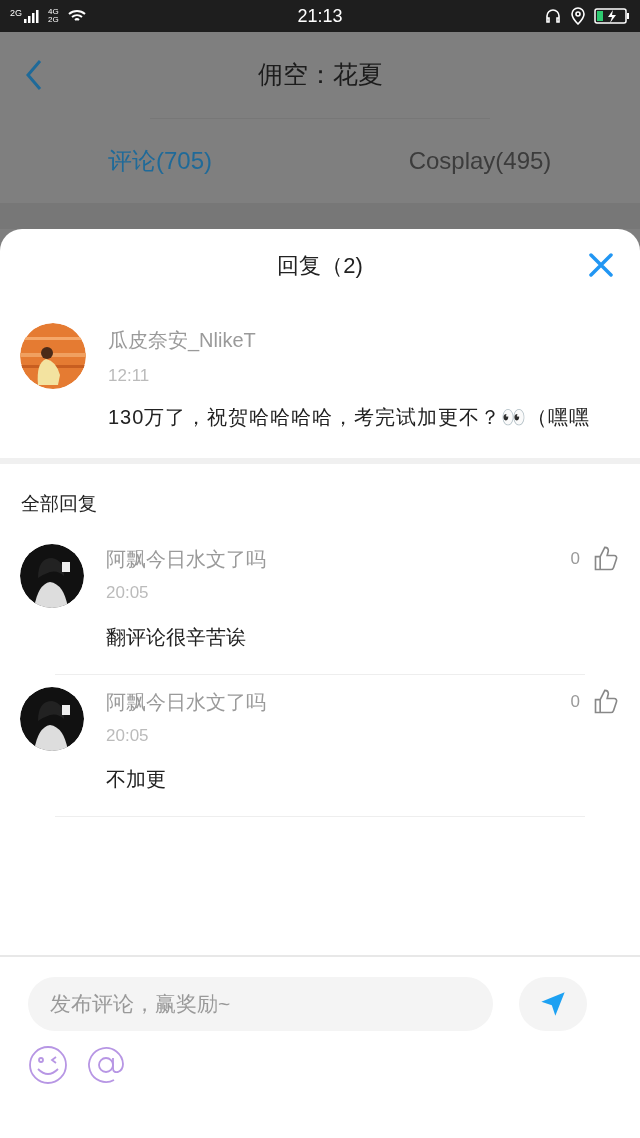 The height and width of the screenshot is (1138, 640). What do you see at coordinates (160, 161) in the screenshot?
I see `tab: 评论(705)` at bounding box center [160, 161].